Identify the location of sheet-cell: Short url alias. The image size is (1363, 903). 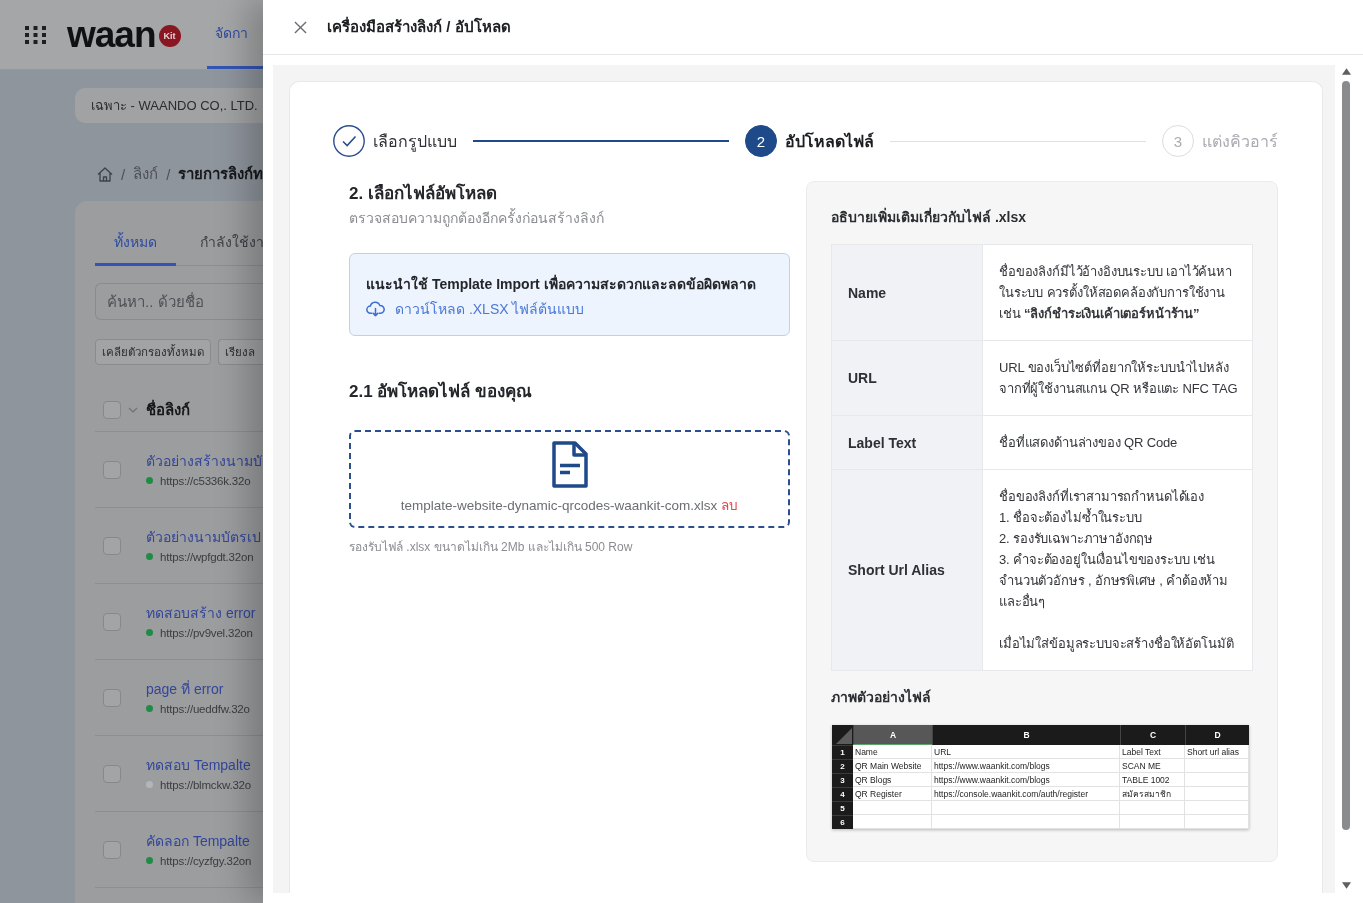
(1217, 752).